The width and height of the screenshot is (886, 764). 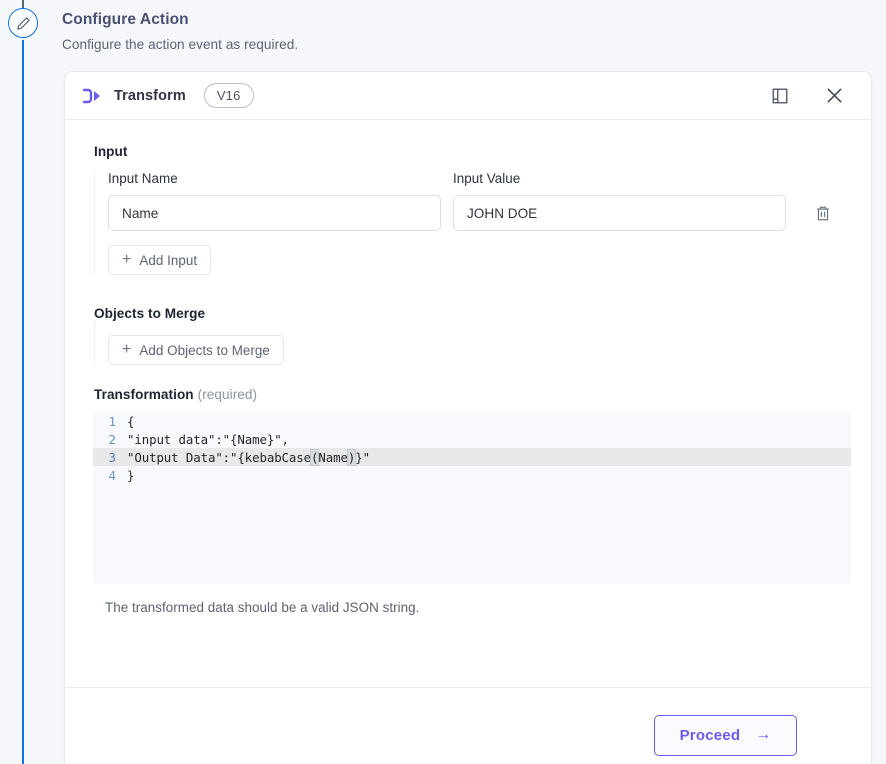 I want to click on trash-icon, so click(x=823, y=213).